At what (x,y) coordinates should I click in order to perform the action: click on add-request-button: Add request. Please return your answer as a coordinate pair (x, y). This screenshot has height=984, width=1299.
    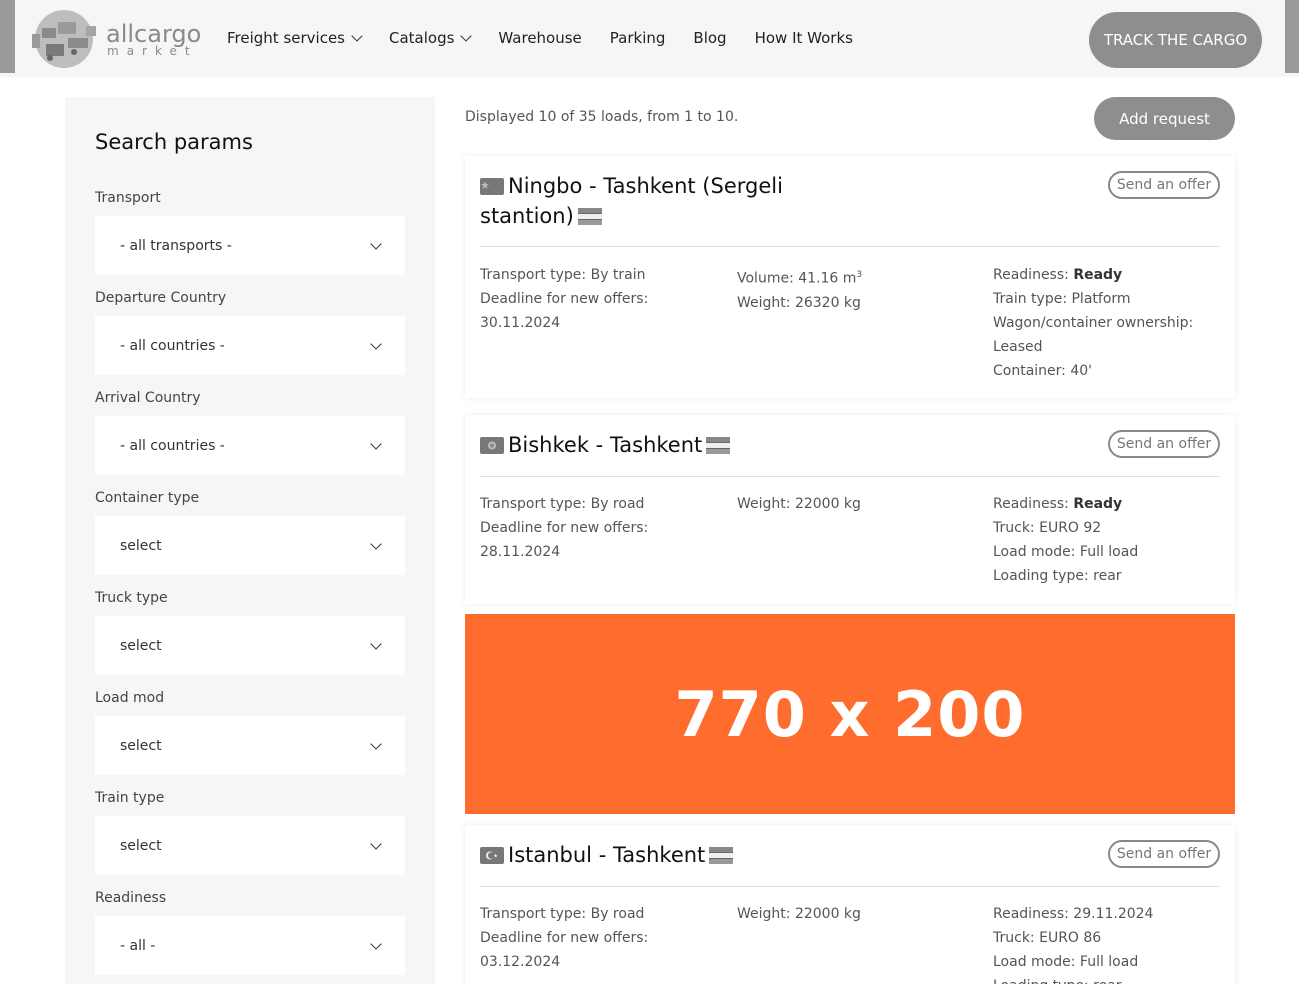
    Looking at the image, I should click on (1164, 118).